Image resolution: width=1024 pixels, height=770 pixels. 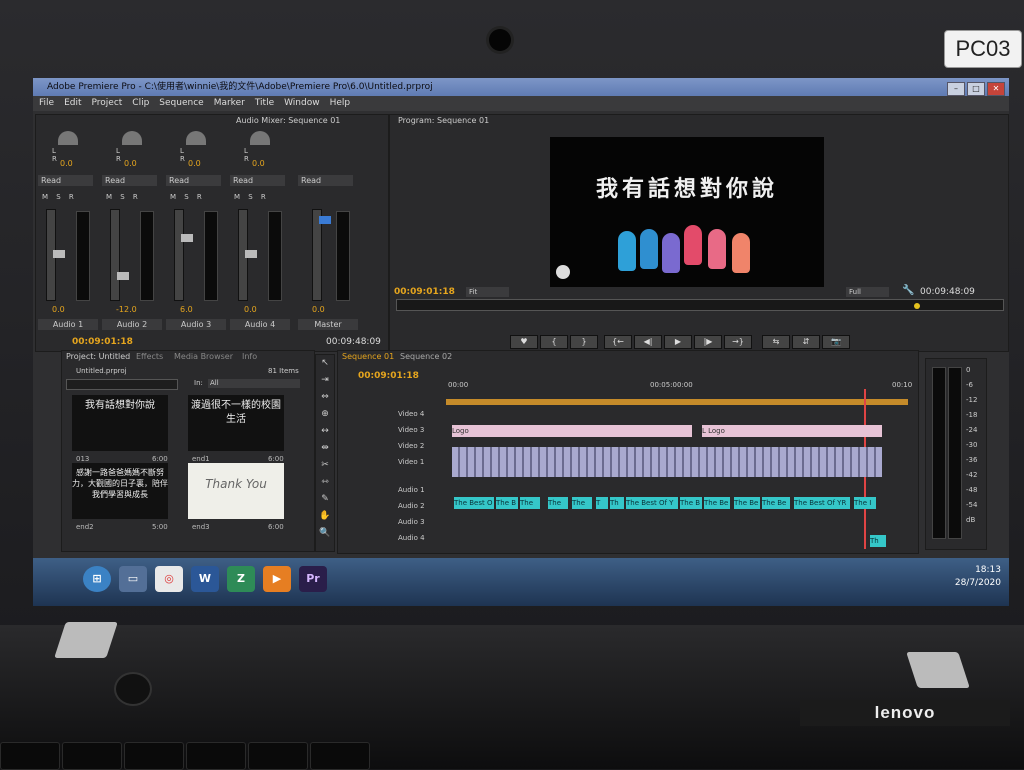 I want to click on taskbar-media-icon: ▶, so click(x=277, y=579).